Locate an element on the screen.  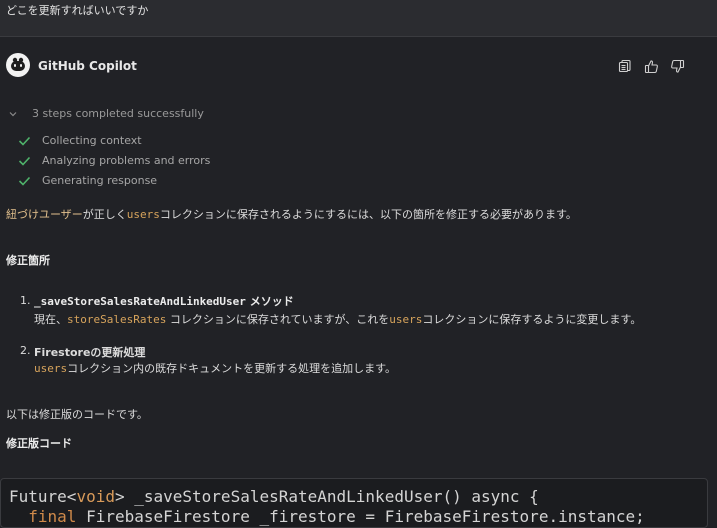
intro-text: が正しく is located at coordinates (104, 214).